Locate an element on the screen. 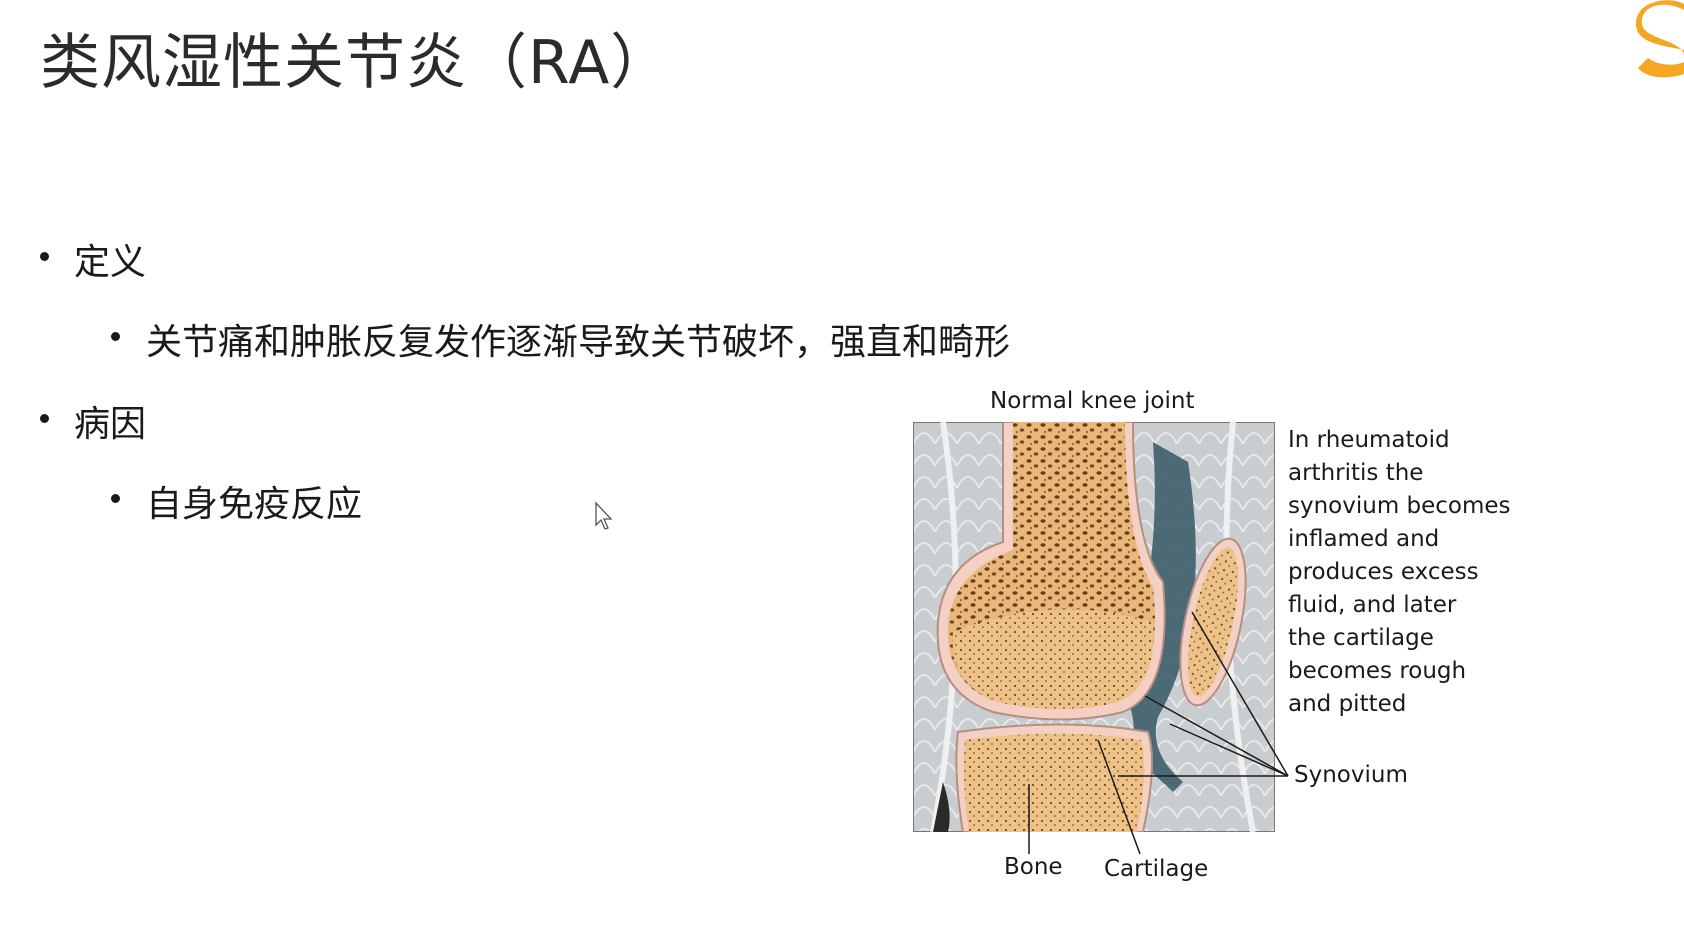  bullet-etiology: 病因 is located at coordinates (110, 424).